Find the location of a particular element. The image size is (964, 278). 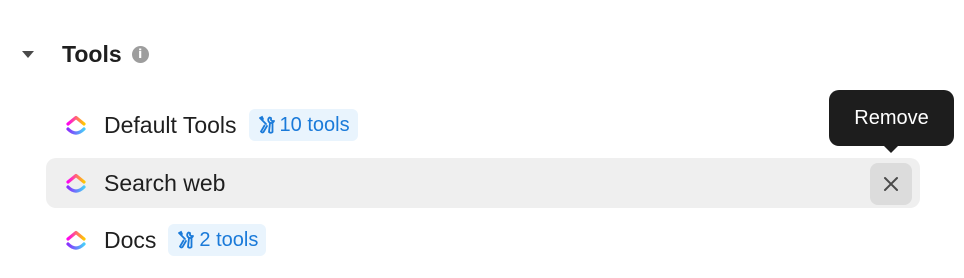

tooltip-text: Remove is located at coordinates (891, 117).